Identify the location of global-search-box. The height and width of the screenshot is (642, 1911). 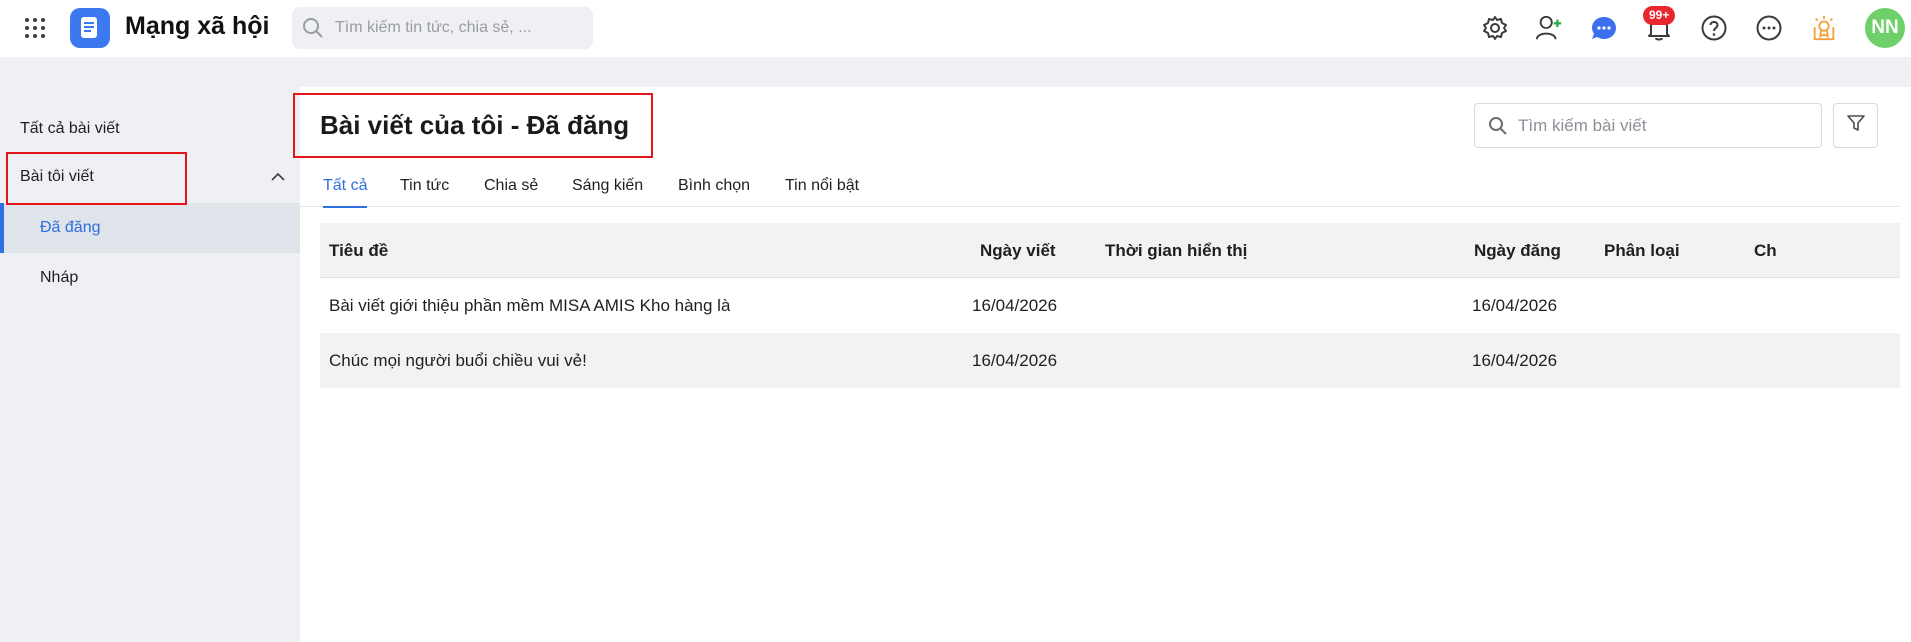
(442, 28).